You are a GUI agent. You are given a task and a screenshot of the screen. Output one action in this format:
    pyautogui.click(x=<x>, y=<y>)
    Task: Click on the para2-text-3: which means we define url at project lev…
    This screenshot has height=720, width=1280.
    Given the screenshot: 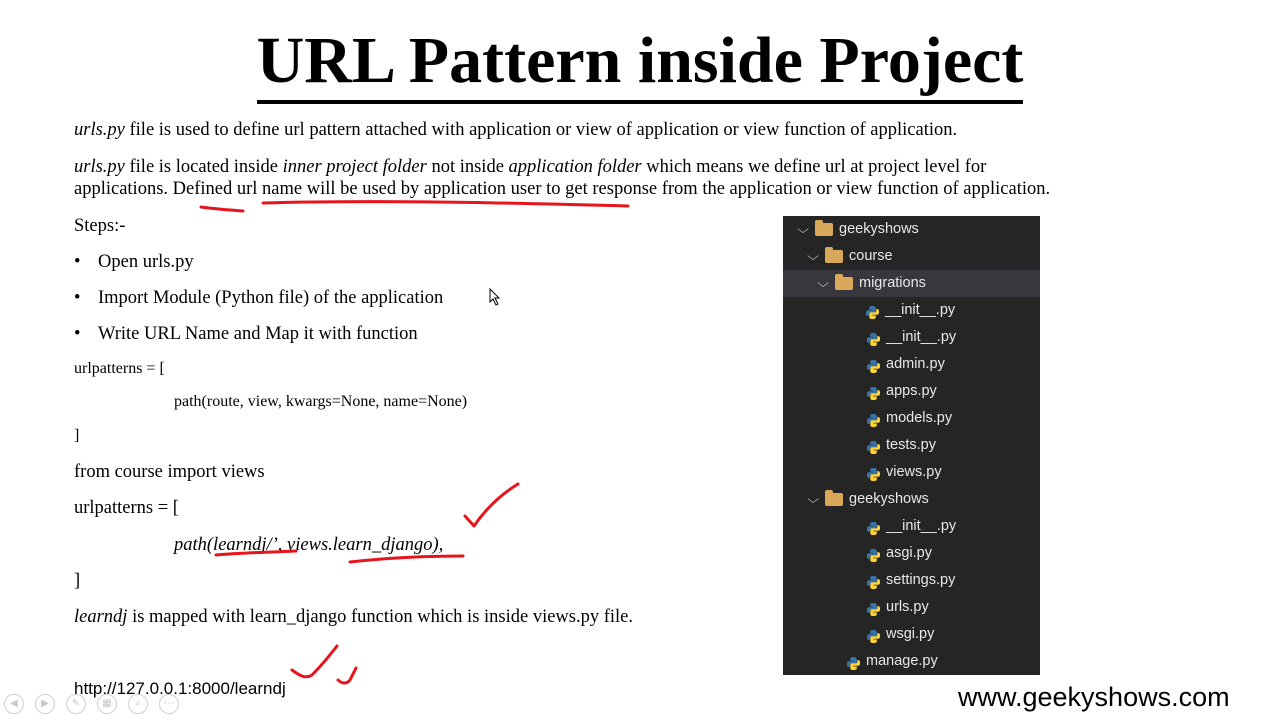 What is the action you would take?
    pyautogui.click(x=814, y=167)
    